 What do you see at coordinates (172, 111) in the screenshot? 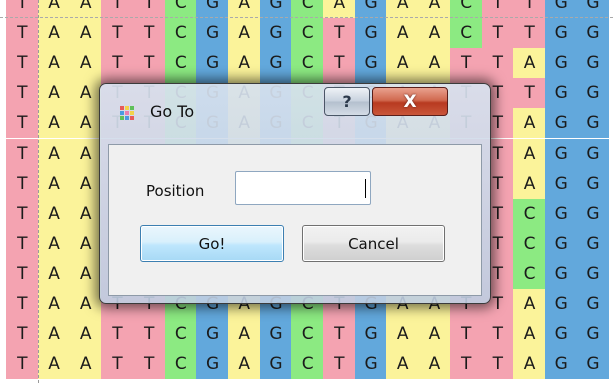
I see `dialog-title: Go To` at bounding box center [172, 111].